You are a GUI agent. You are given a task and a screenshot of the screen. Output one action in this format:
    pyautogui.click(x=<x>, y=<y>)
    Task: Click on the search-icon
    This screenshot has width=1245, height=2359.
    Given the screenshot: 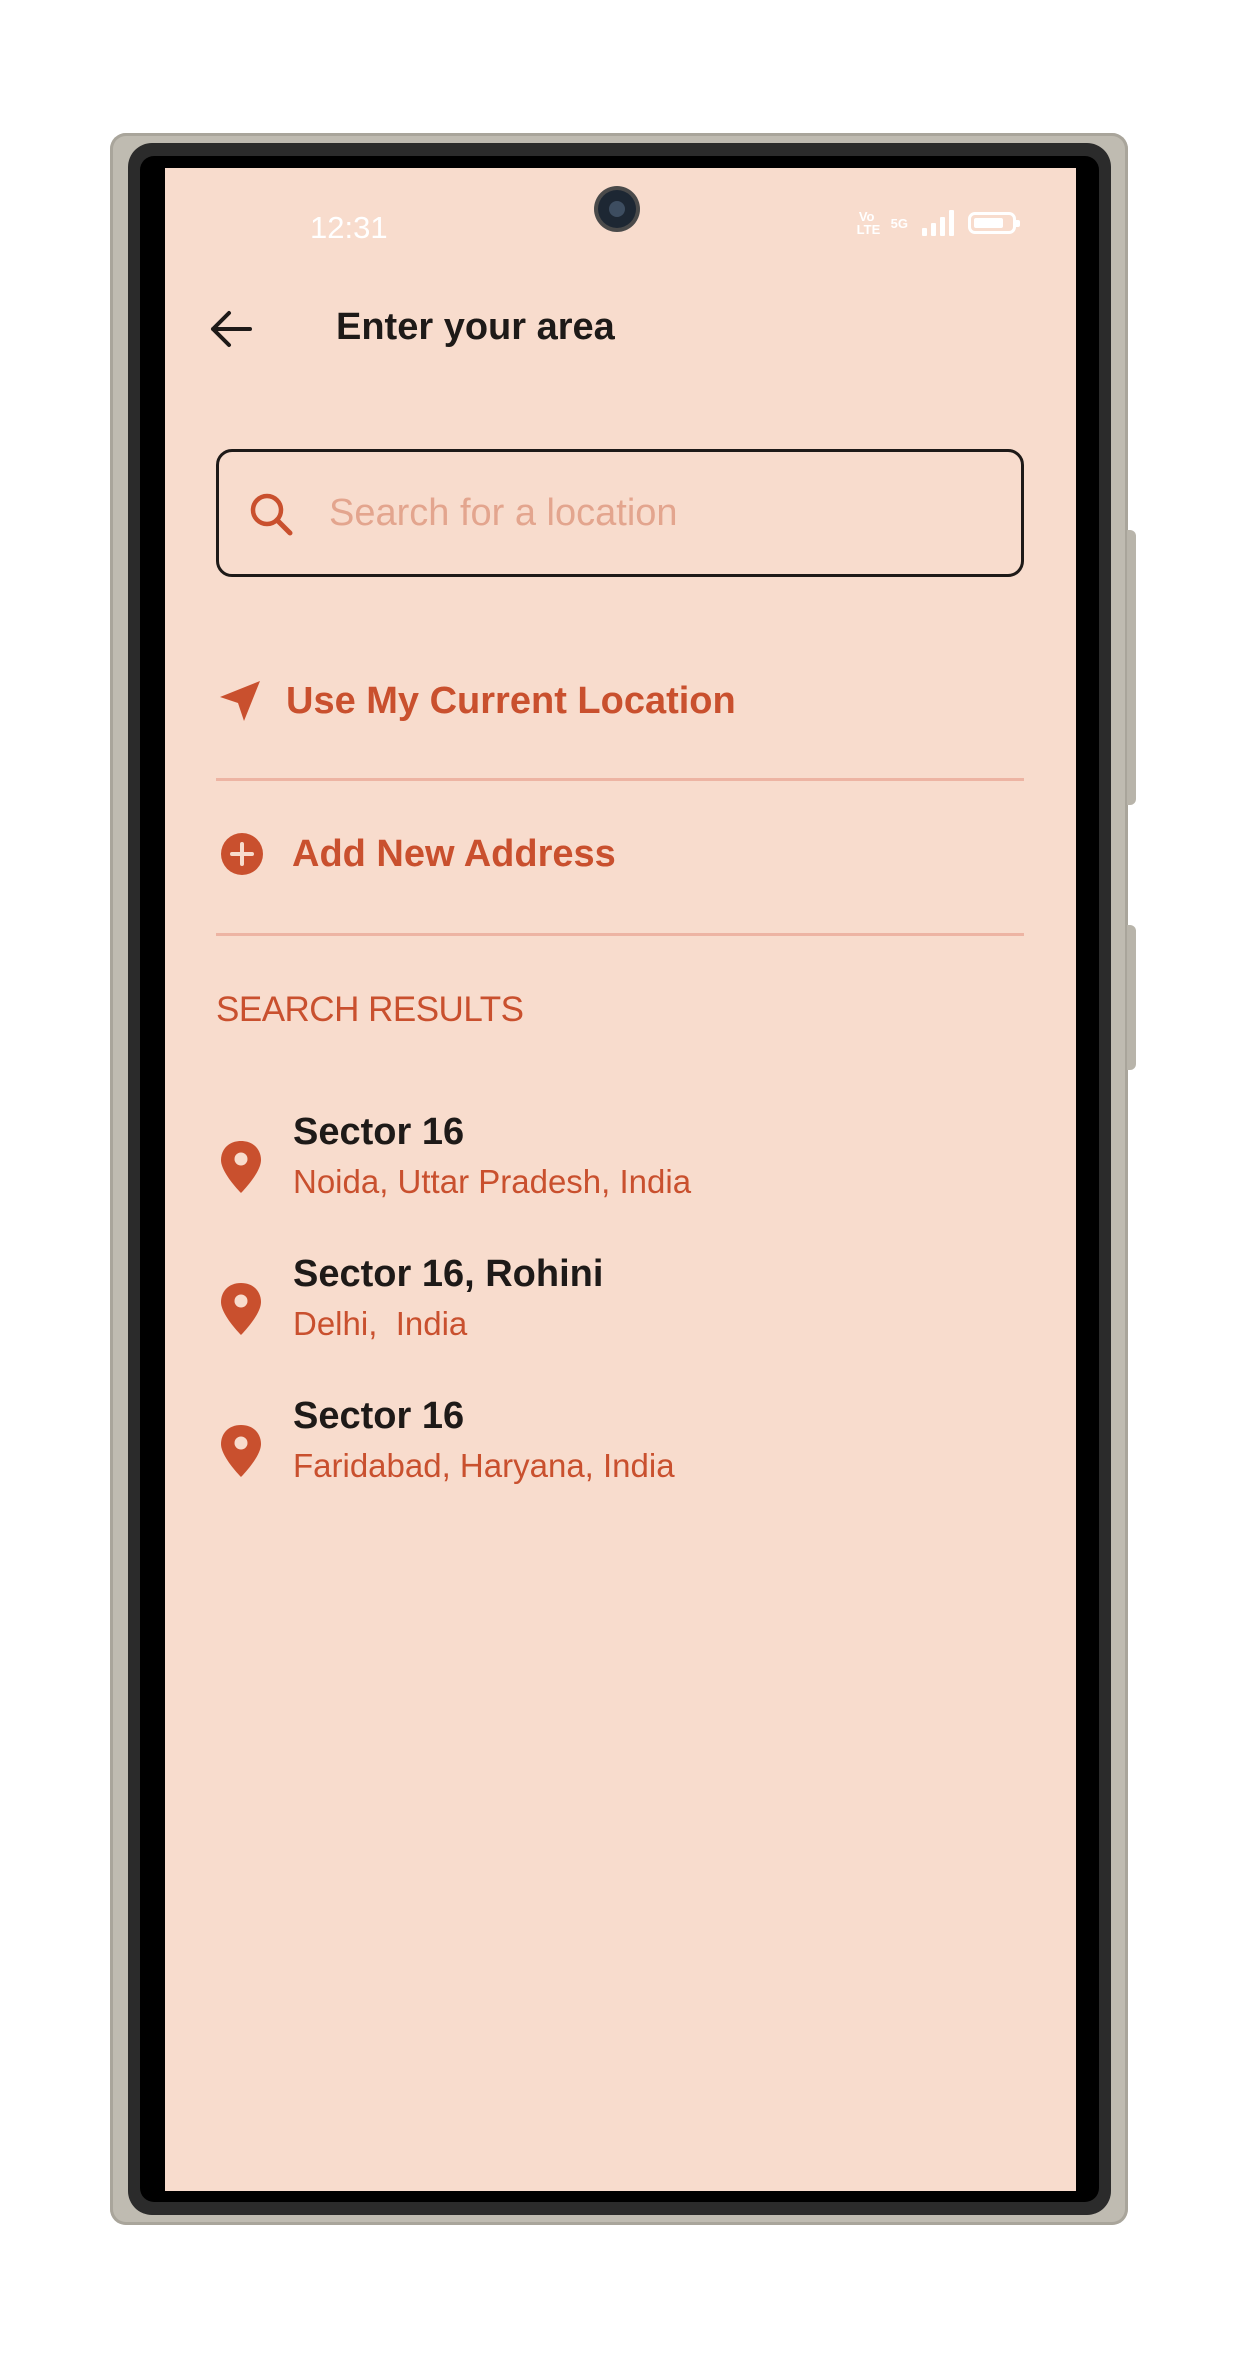 What is the action you would take?
    pyautogui.click(x=271, y=514)
    